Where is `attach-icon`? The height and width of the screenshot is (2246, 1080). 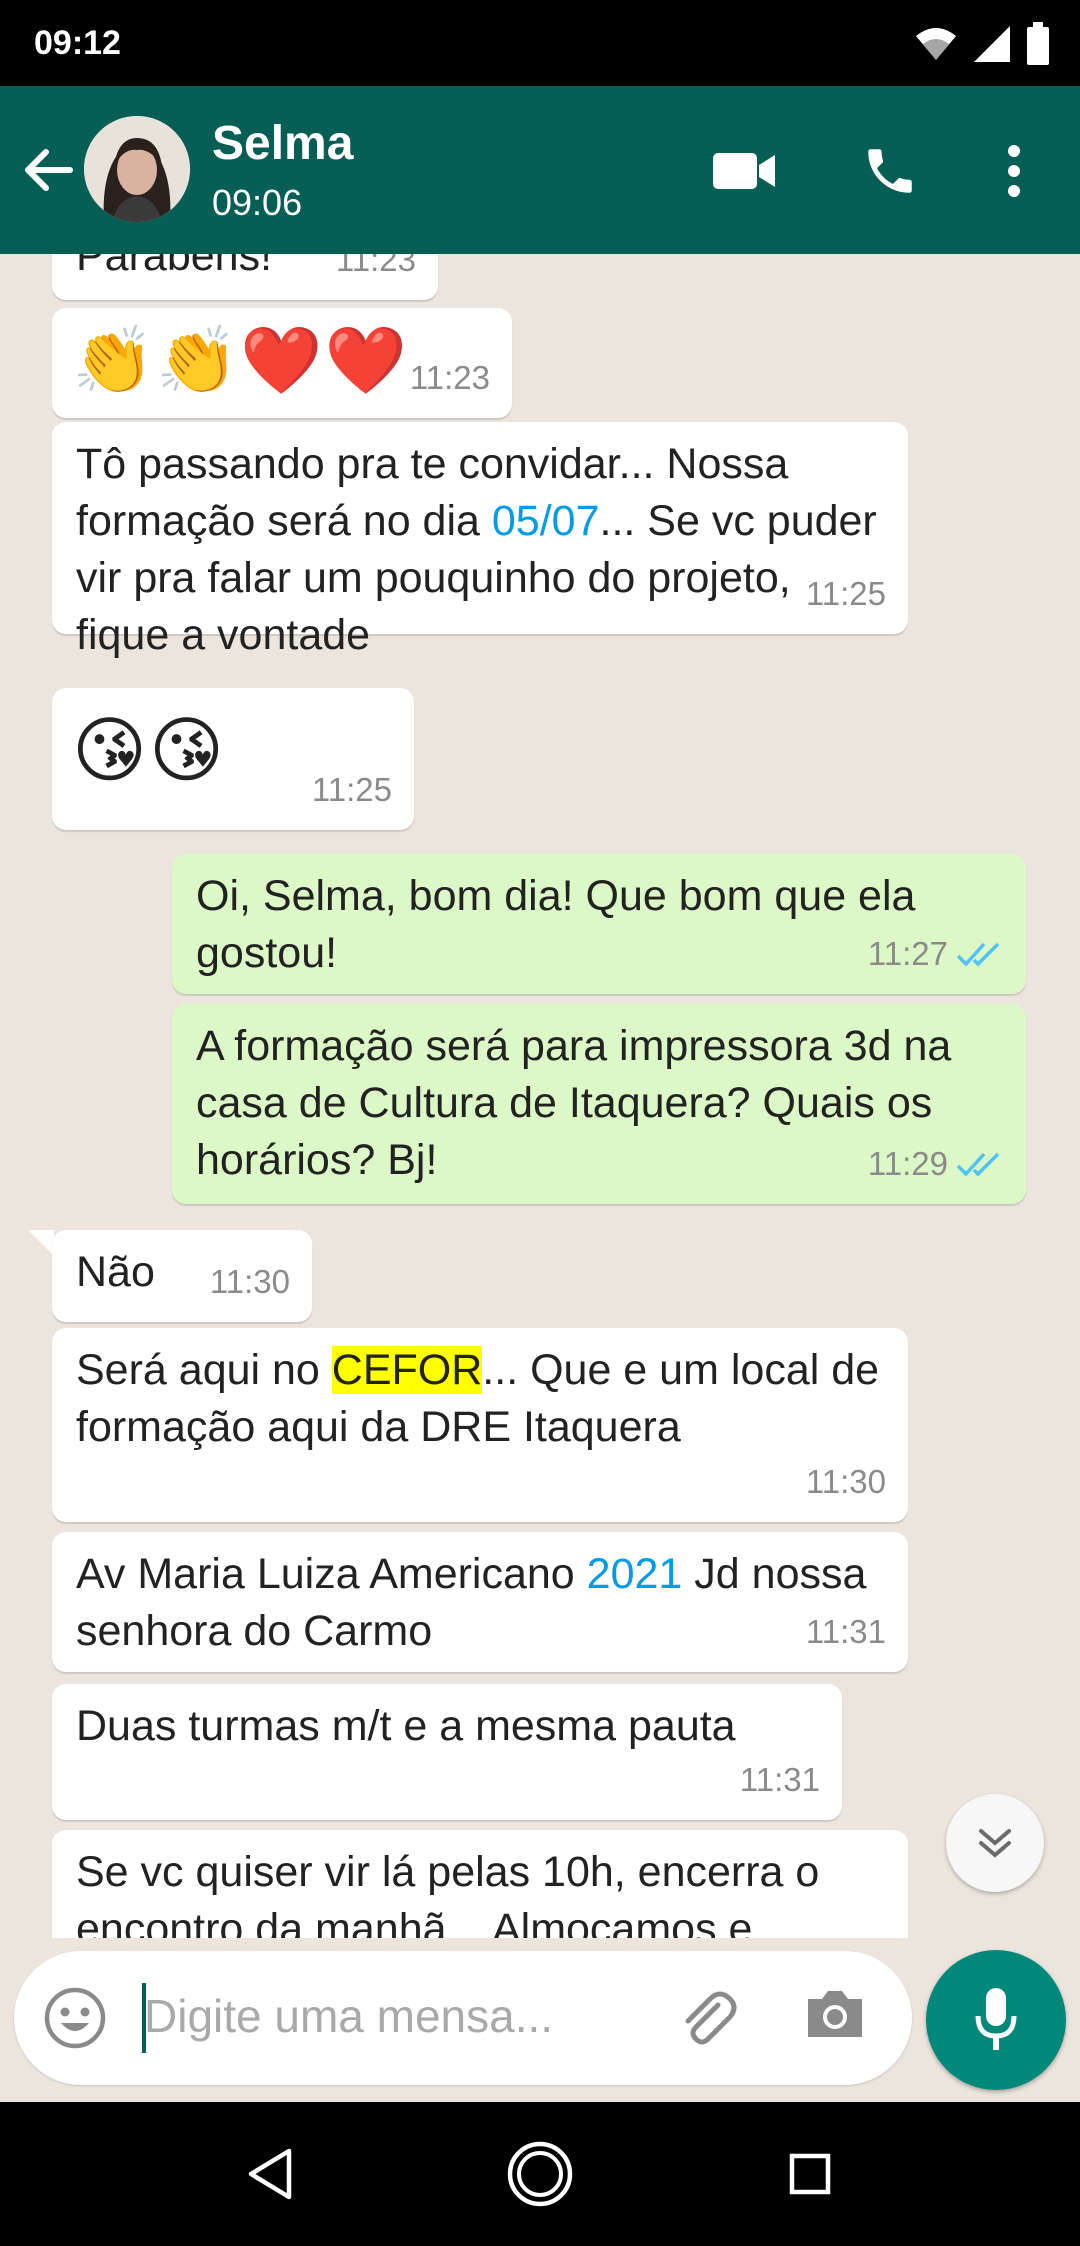 attach-icon is located at coordinates (711, 2018).